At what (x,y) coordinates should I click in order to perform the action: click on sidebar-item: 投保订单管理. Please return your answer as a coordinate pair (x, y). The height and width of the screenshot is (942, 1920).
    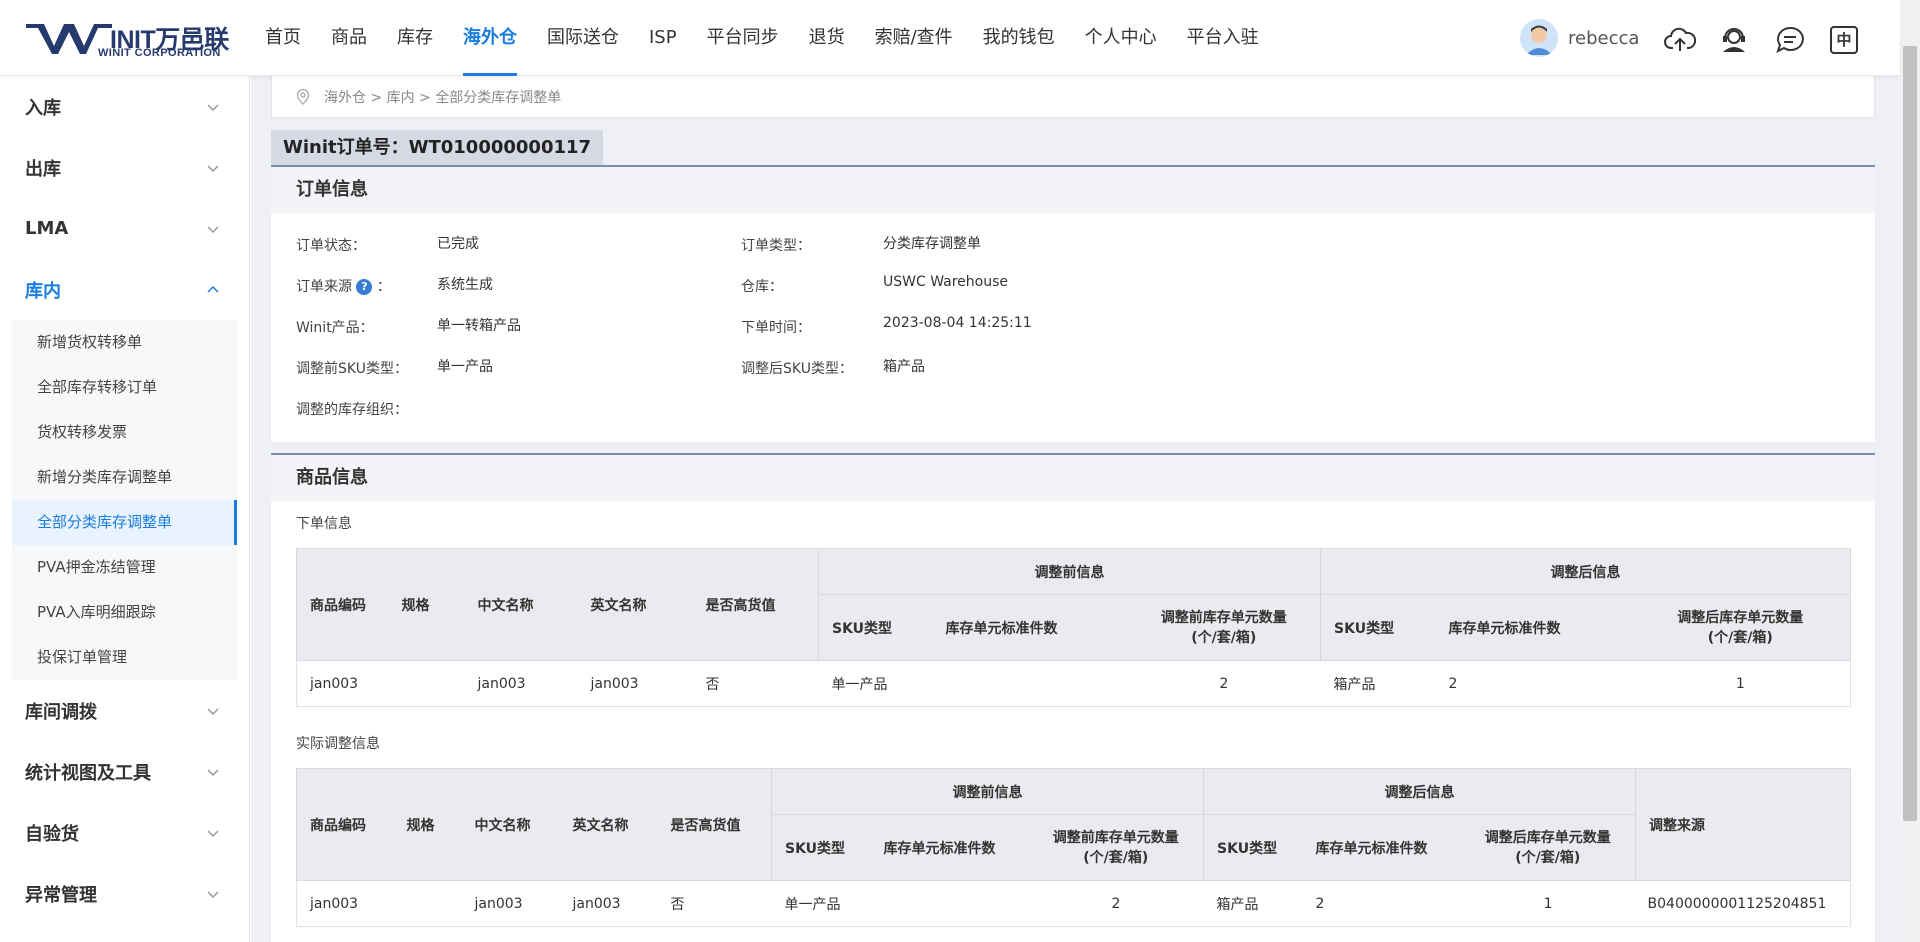
    Looking at the image, I should click on (124, 657).